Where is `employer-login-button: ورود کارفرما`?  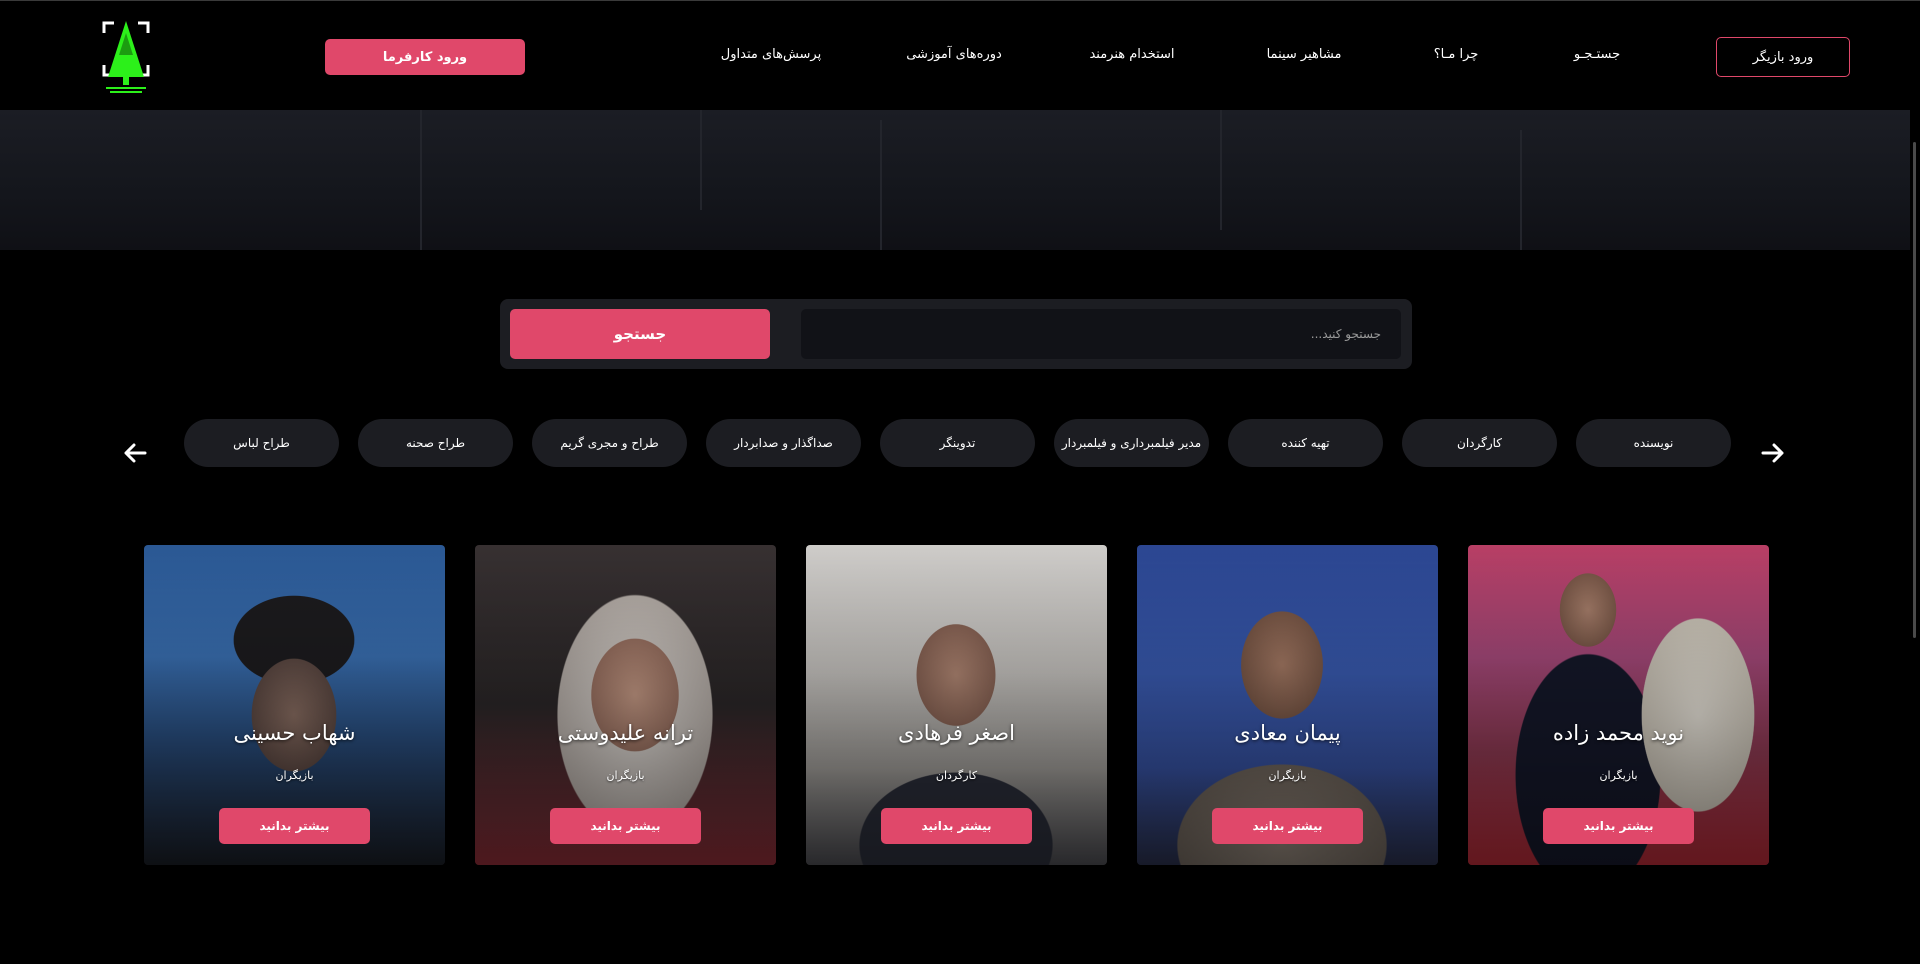 employer-login-button: ورود کارفرما is located at coordinates (425, 57).